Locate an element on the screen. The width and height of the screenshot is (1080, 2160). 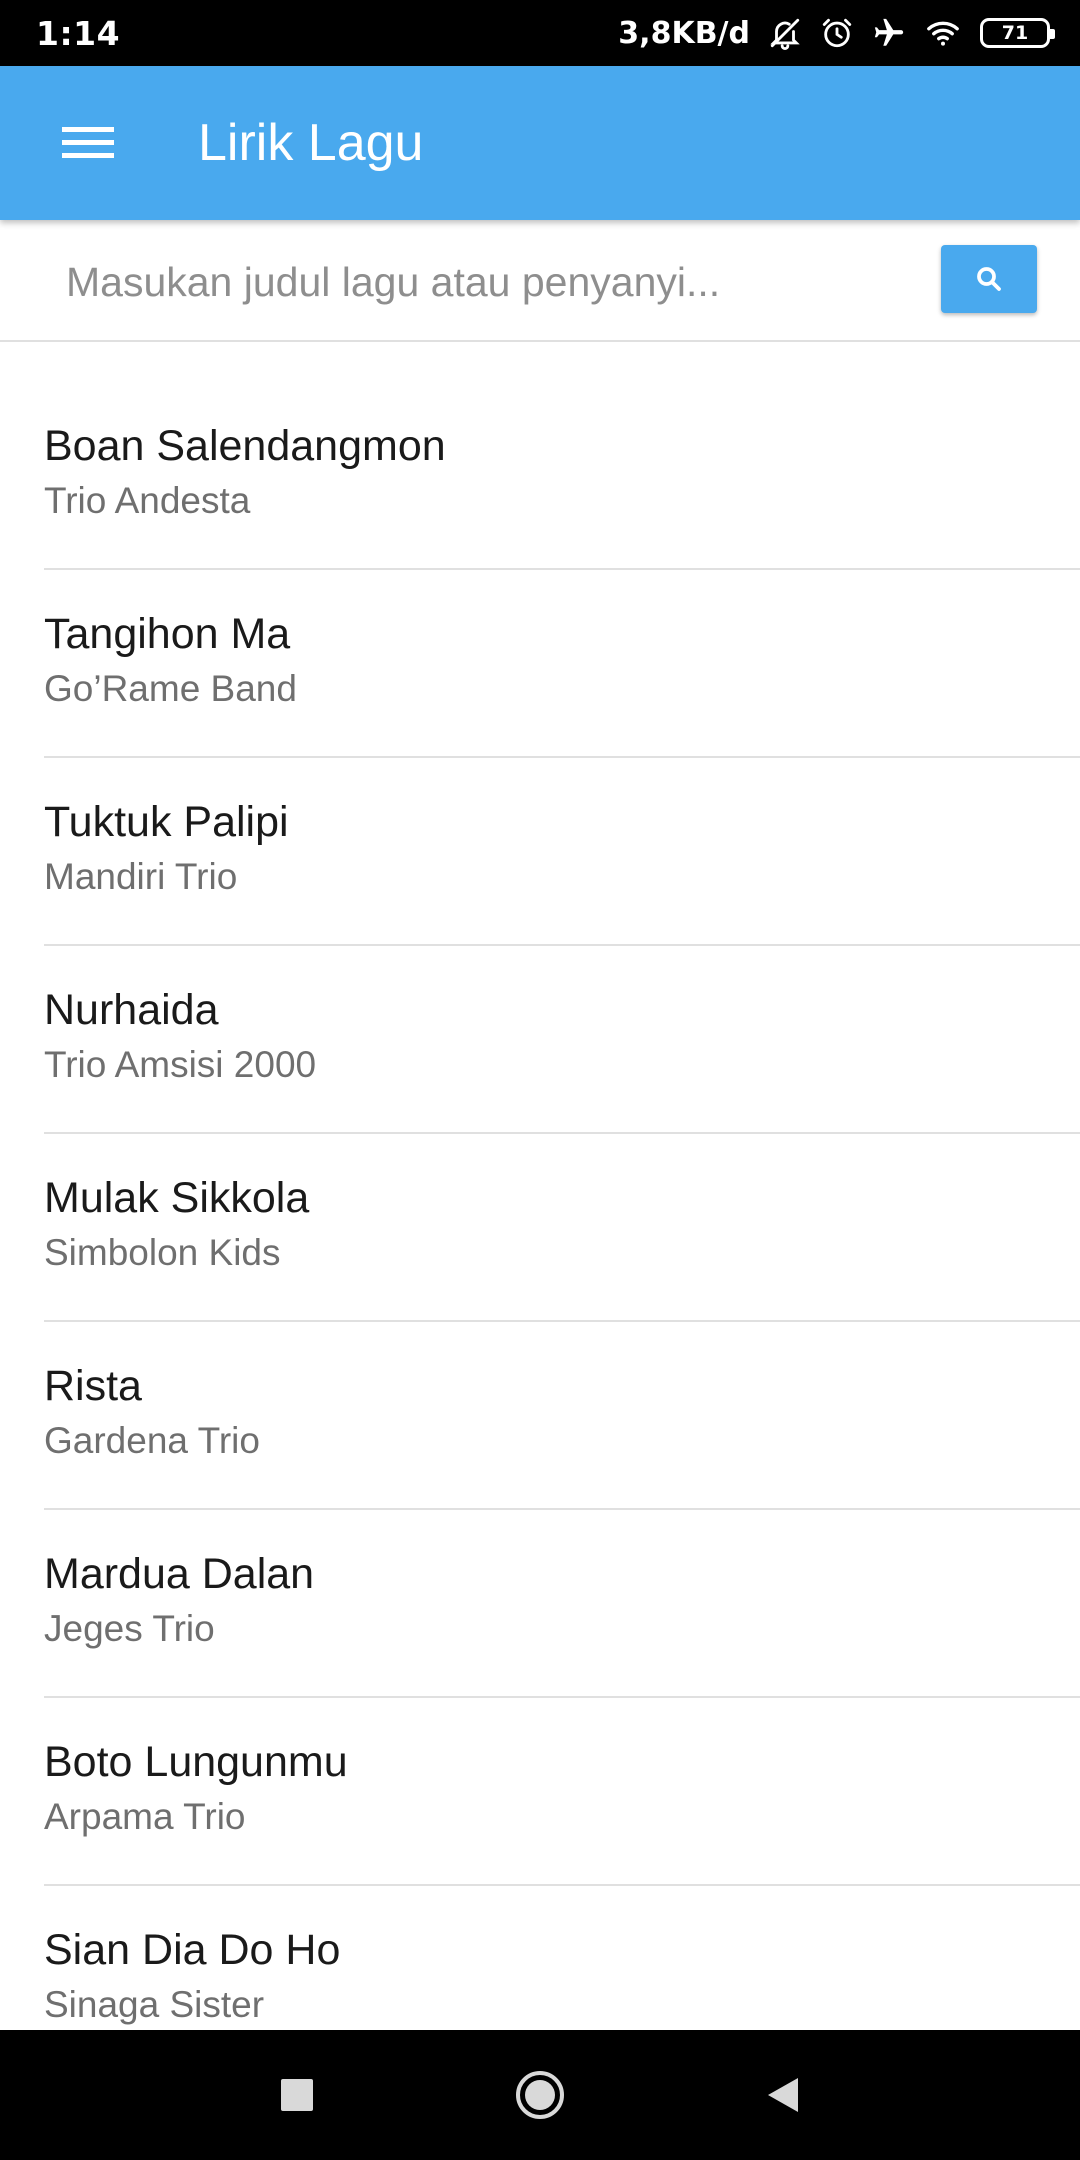
search-button is located at coordinates (989, 279).